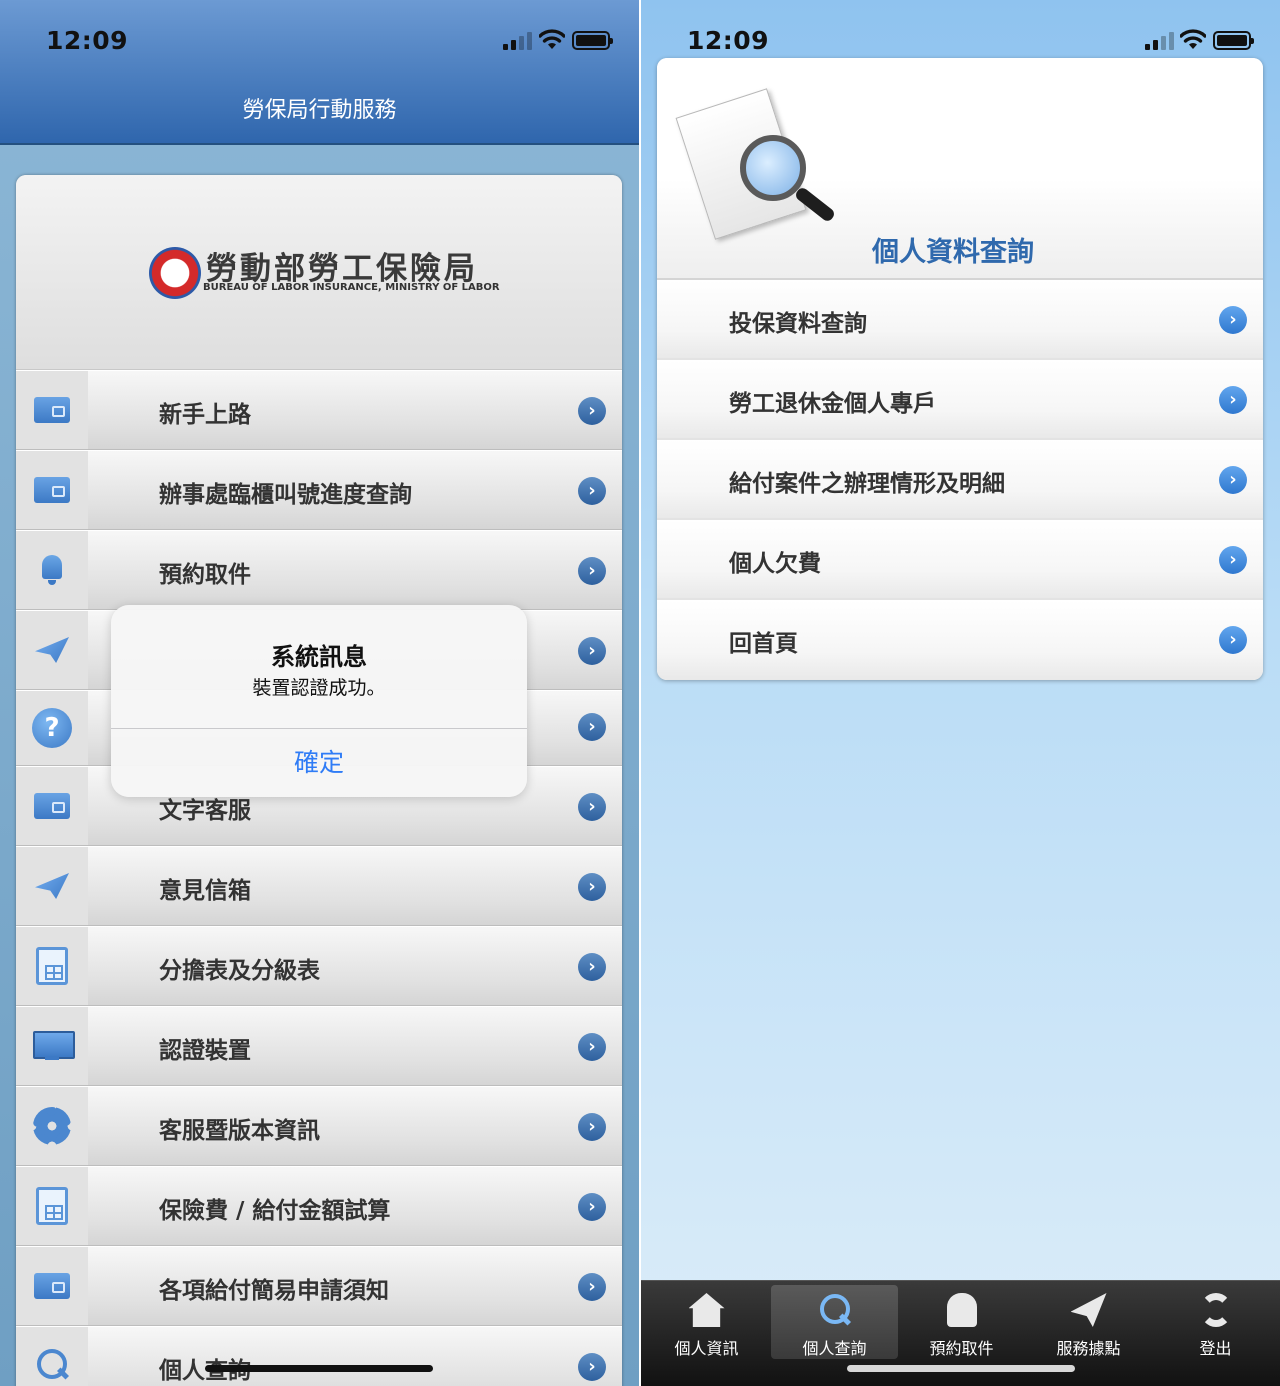 The width and height of the screenshot is (1280, 1386). I want to click on menu-item-label: 回首頁, so click(763, 644).